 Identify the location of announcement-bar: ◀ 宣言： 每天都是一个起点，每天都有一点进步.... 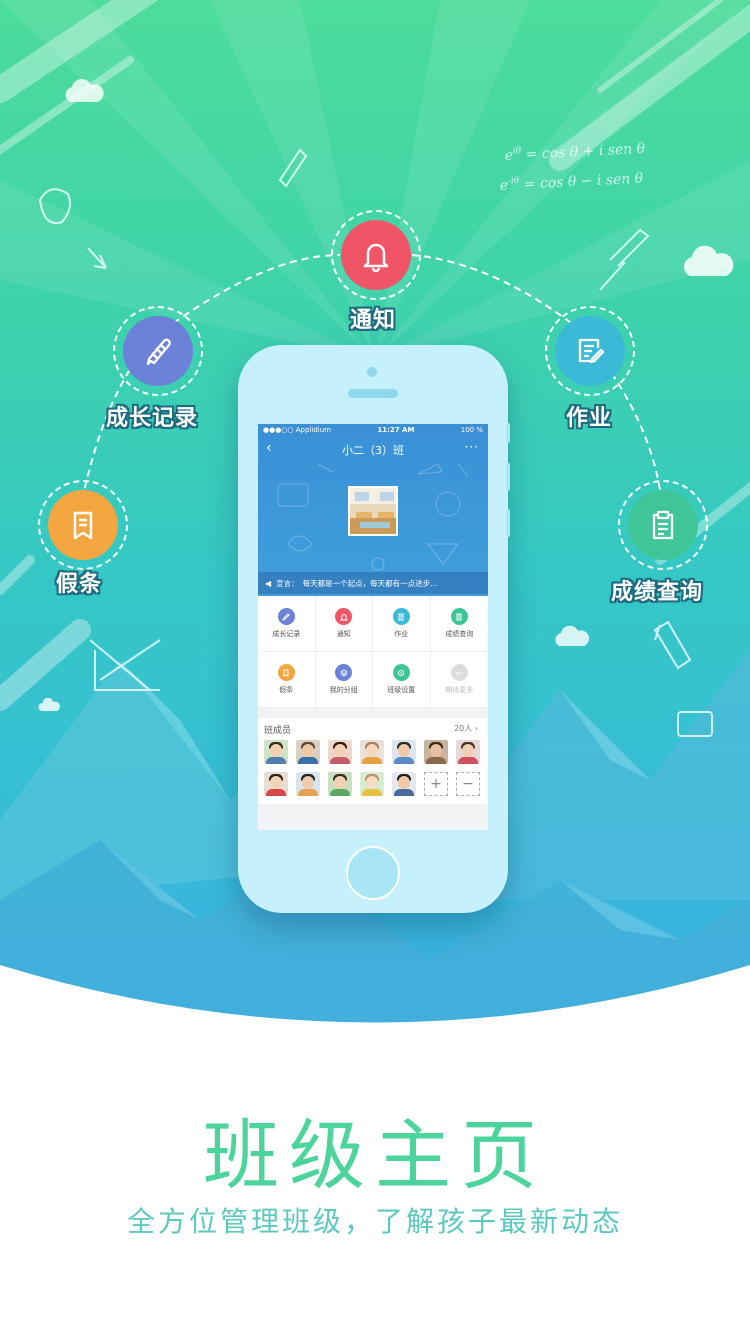
(373, 583).